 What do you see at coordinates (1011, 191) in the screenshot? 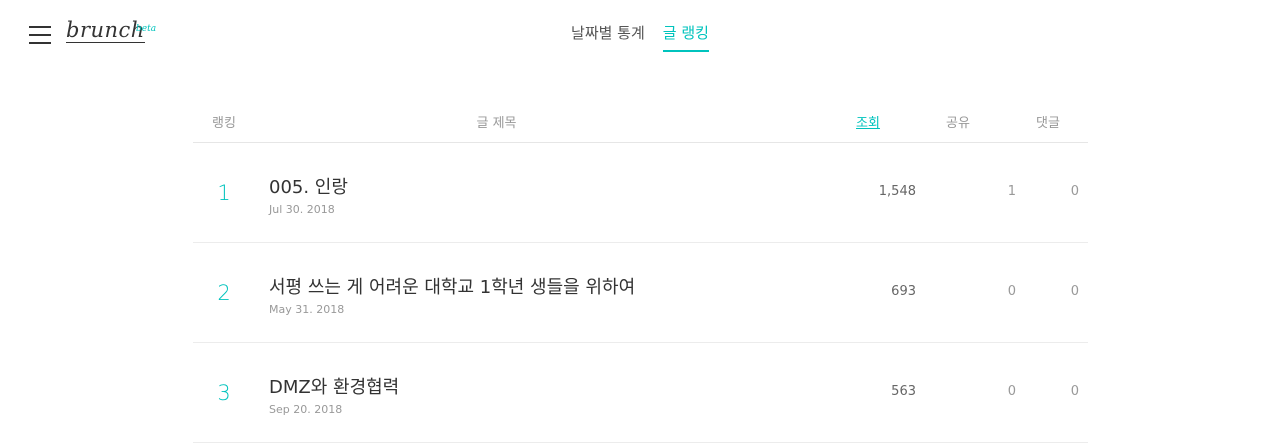
I see `share-count: 1` at bounding box center [1011, 191].